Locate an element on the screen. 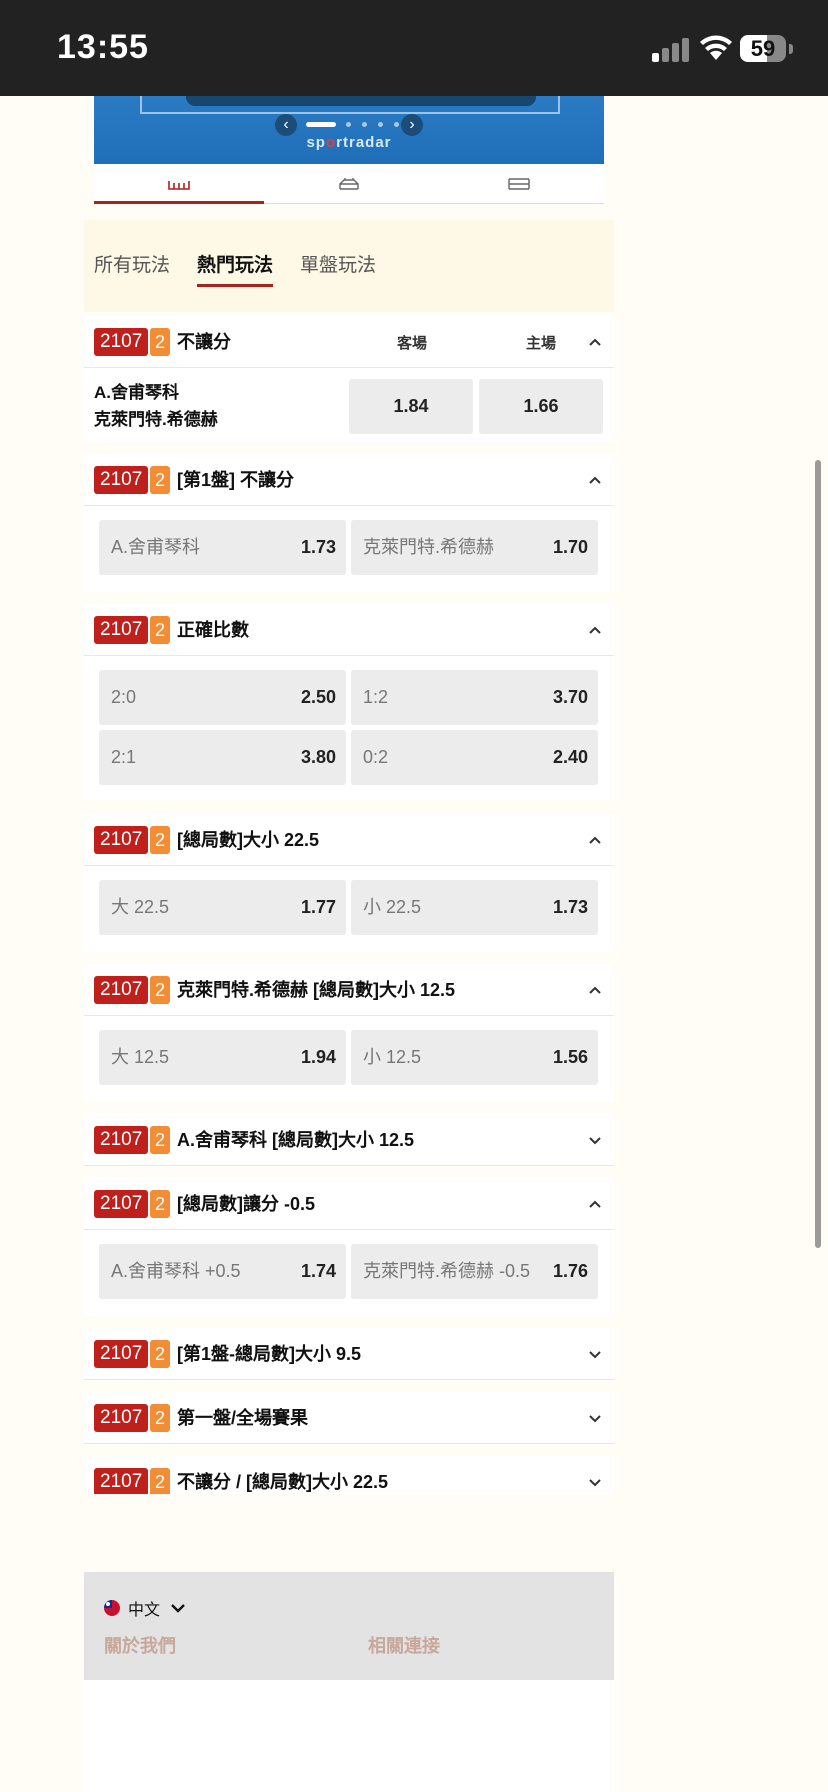 This screenshot has height=1792, width=828. battery-icon: 59 is located at coordinates (763, 48).